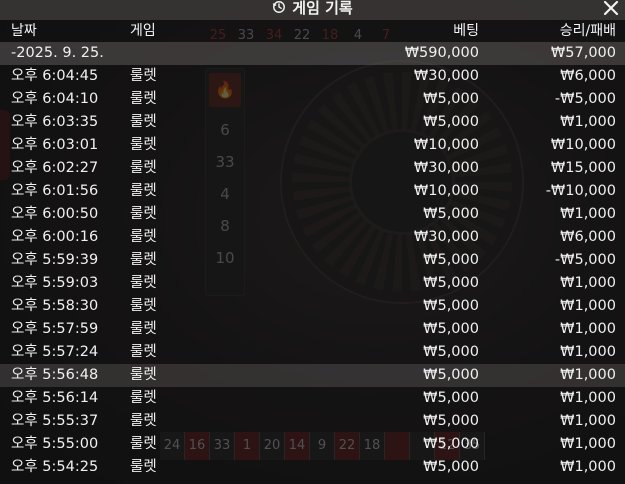  Describe the element at coordinates (587, 31) in the screenshot. I see `column-header-result: 승리/패배` at that location.